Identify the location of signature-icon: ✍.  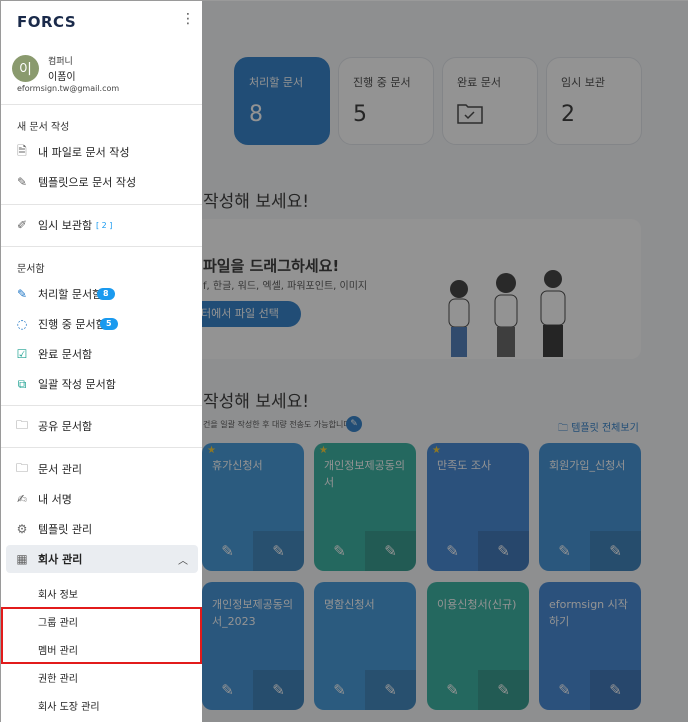
(22, 499).